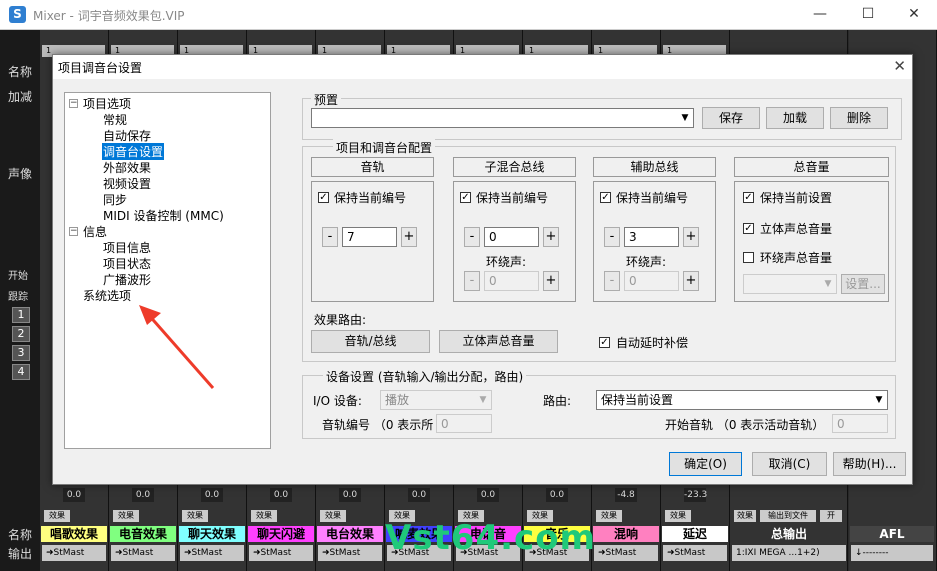  I want to click on tree-general: 常规, so click(115, 119).